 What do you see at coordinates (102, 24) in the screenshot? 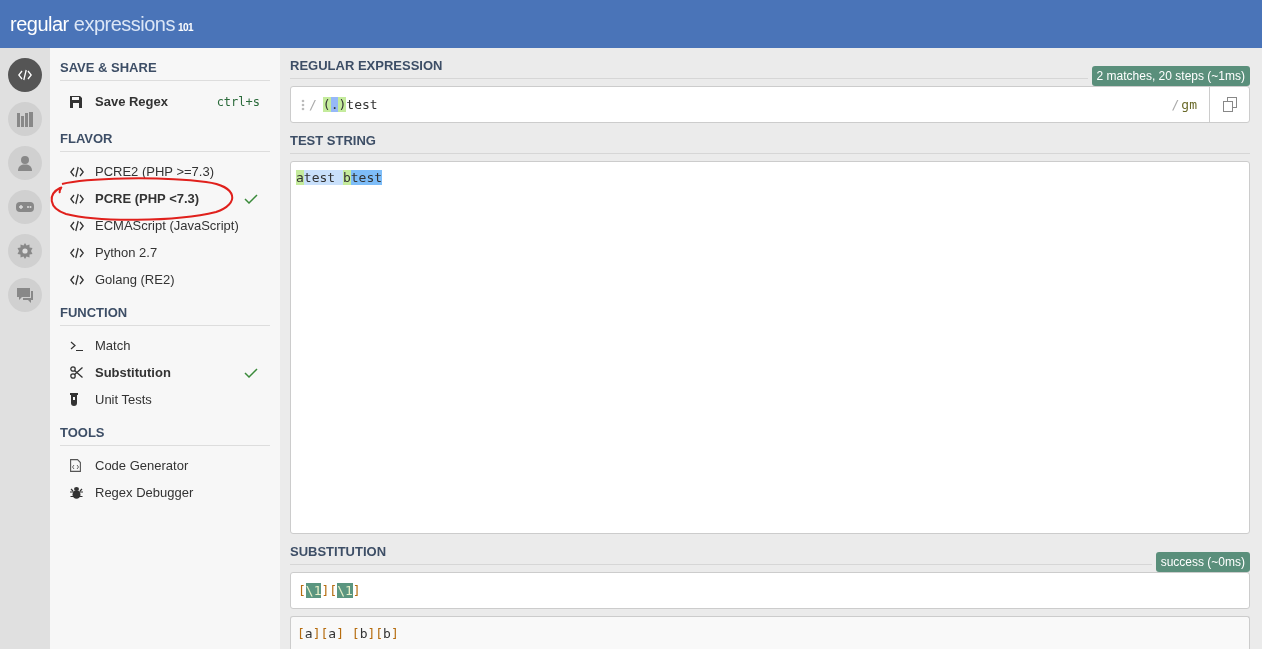
I see `app-logo: regular expressions 101` at bounding box center [102, 24].